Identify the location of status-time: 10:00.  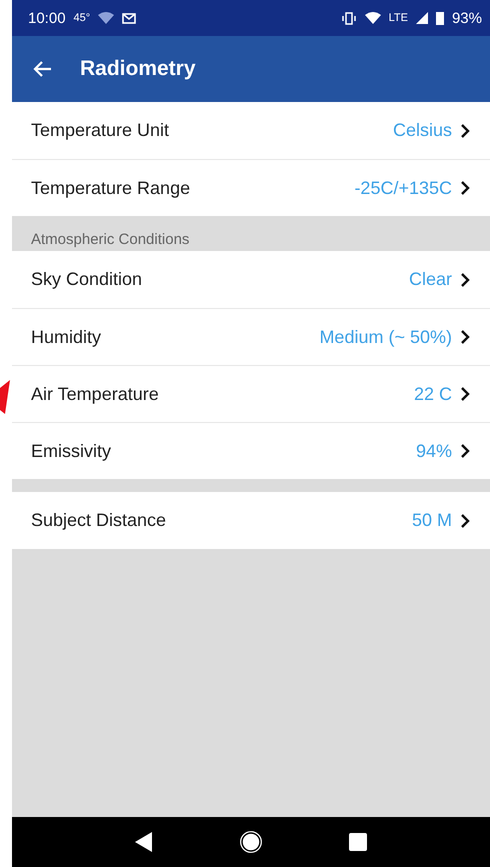
(47, 18).